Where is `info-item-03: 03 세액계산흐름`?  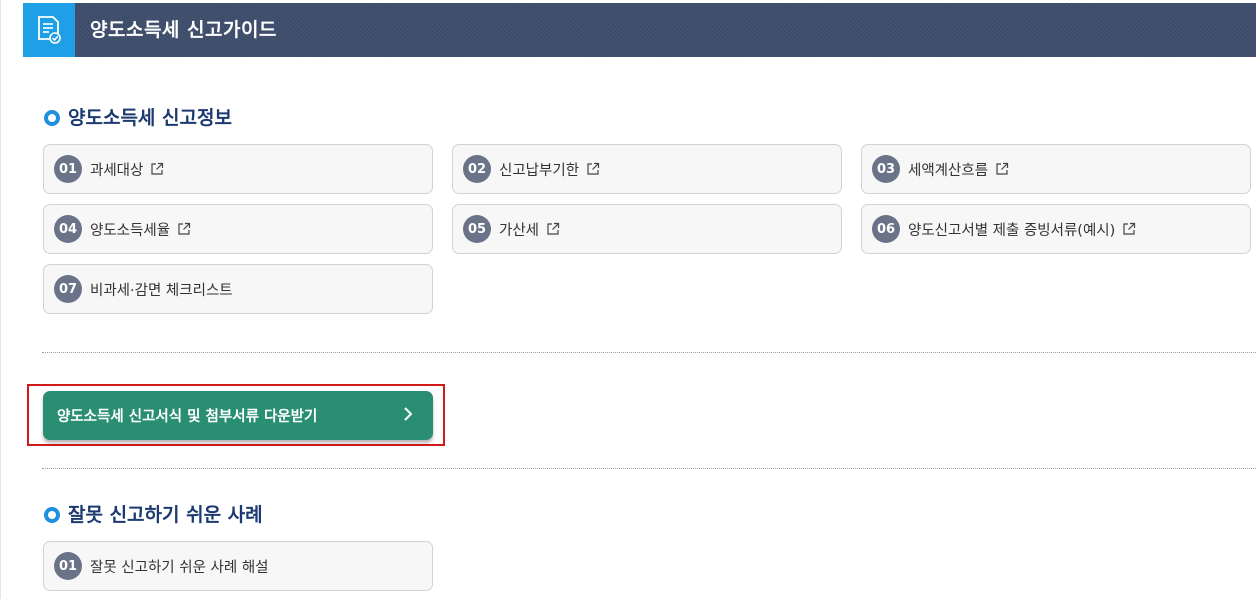 info-item-03: 03 세액계산흐름 is located at coordinates (1056, 169).